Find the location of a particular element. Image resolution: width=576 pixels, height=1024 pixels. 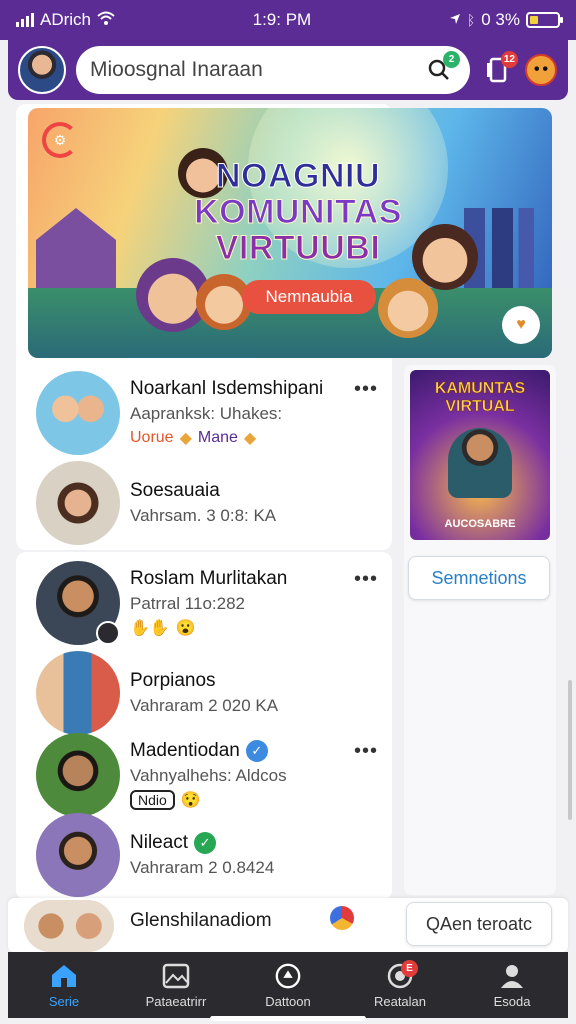

battery-percent: 0 3% is located at coordinates (500, 19).